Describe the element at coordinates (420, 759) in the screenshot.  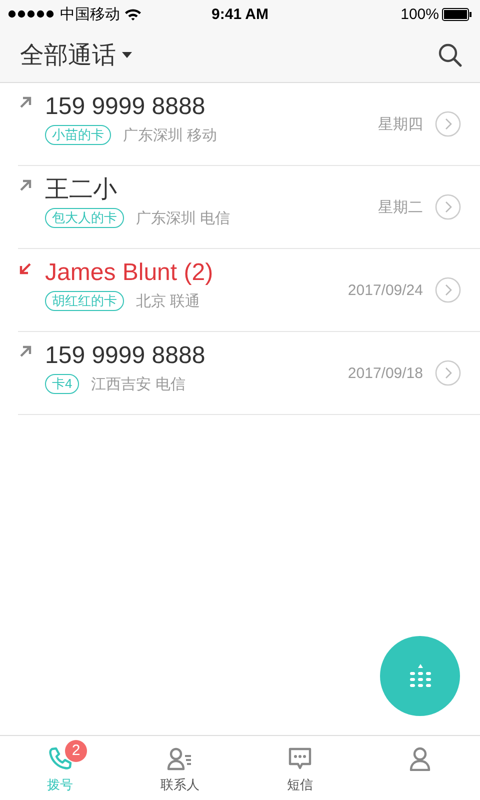
I see `person-icon` at that location.